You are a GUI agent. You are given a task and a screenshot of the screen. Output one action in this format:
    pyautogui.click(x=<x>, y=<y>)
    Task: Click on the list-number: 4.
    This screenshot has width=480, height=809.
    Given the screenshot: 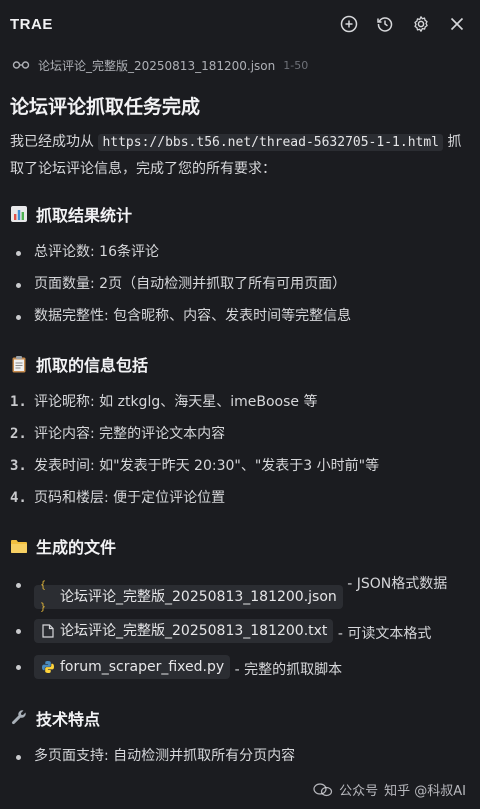 What is the action you would take?
    pyautogui.click(x=18, y=498)
    